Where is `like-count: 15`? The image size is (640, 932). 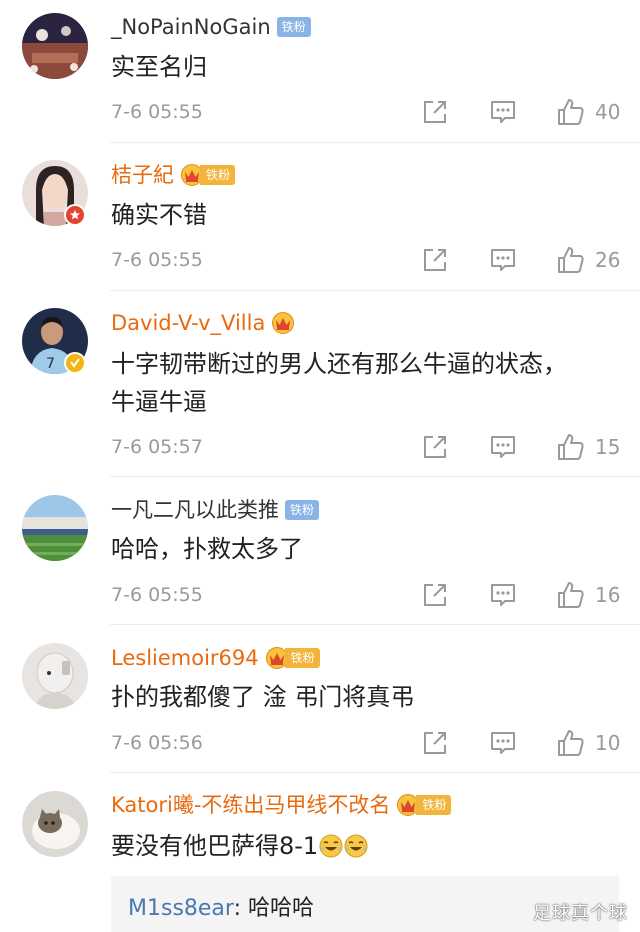
like-count: 15 is located at coordinates (608, 447).